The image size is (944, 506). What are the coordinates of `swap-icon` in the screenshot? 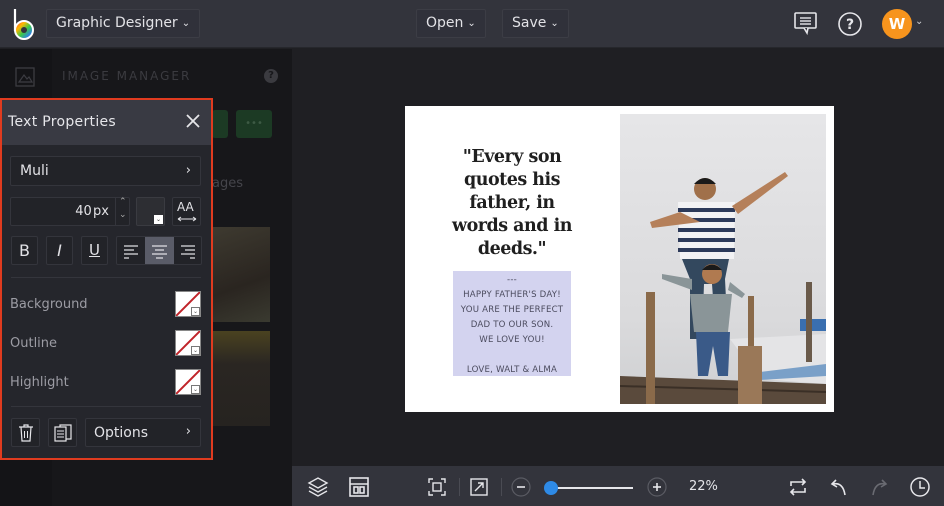 It's located at (798, 487).